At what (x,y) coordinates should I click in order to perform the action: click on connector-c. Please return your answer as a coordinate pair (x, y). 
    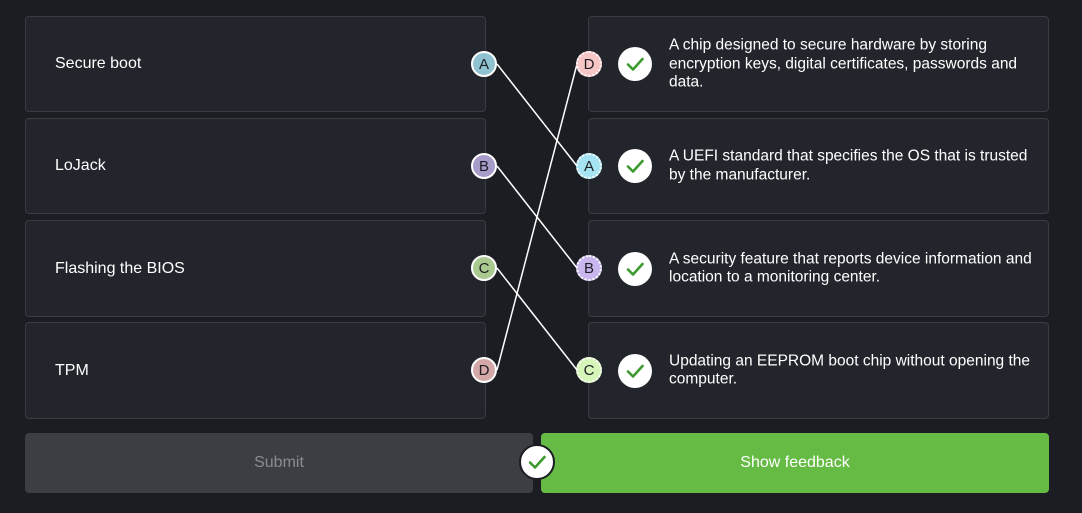
    Looking at the image, I should click on (537, 319).